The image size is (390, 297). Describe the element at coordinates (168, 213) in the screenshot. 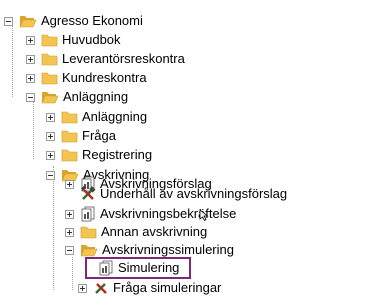

I see `tree-node-label: Avskrivningsbekräftelse` at that location.